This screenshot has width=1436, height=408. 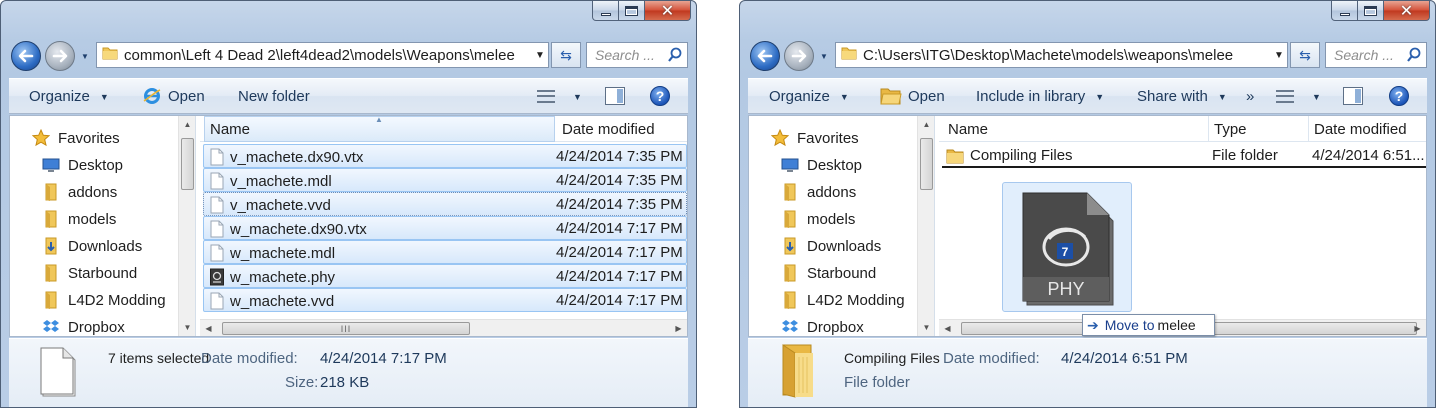 What do you see at coordinates (844, 246) in the screenshot?
I see `nav-item-label: Downloads` at bounding box center [844, 246].